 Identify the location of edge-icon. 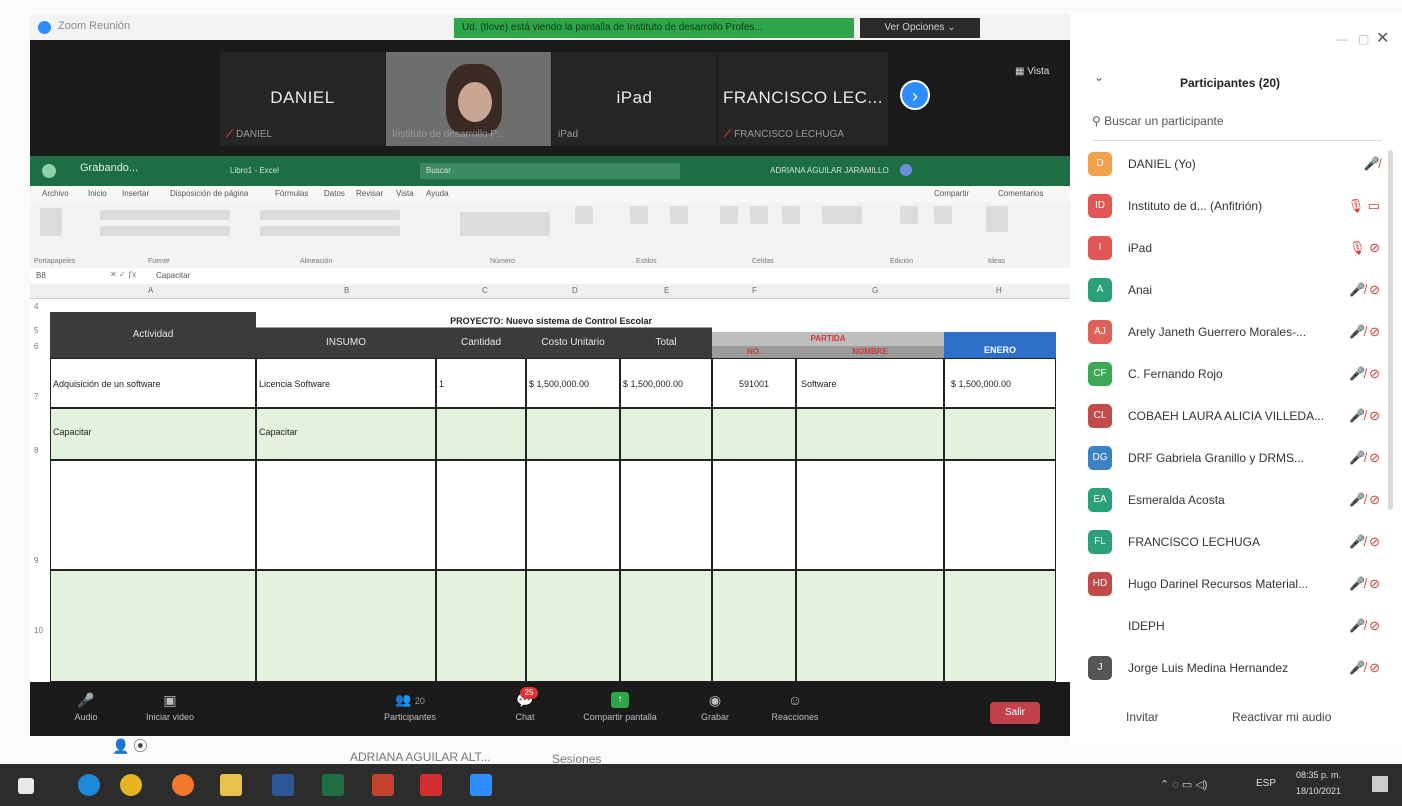
(89, 785).